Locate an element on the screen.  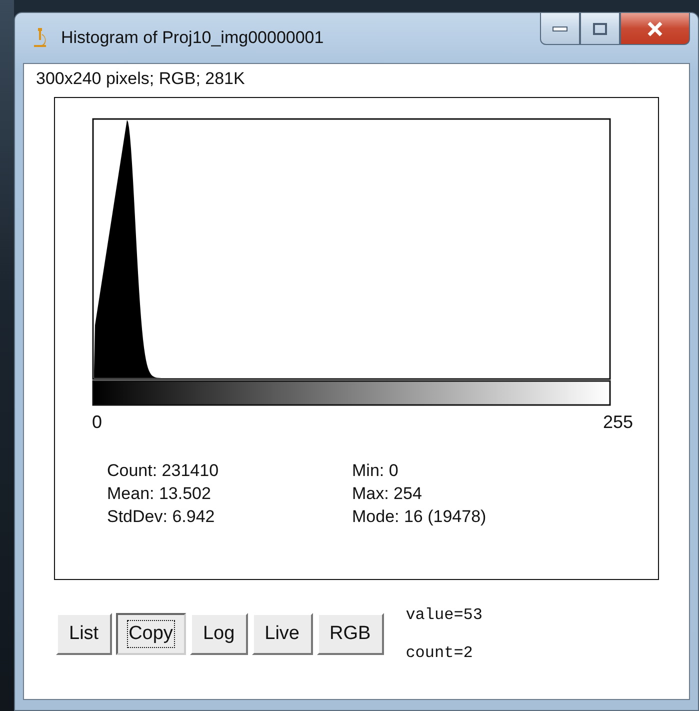
minimize-icon is located at coordinates (560, 29).